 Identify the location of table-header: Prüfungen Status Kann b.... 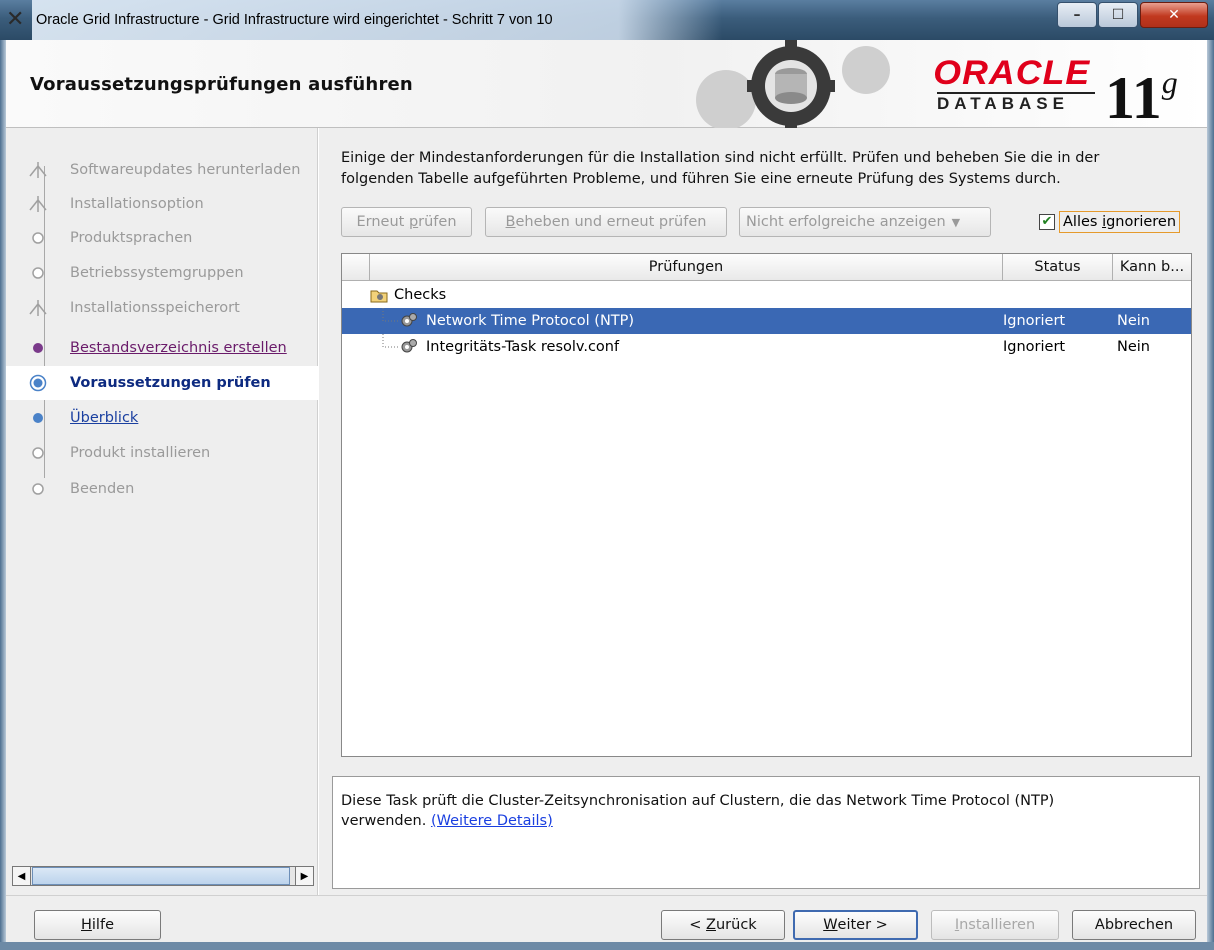
(766, 267).